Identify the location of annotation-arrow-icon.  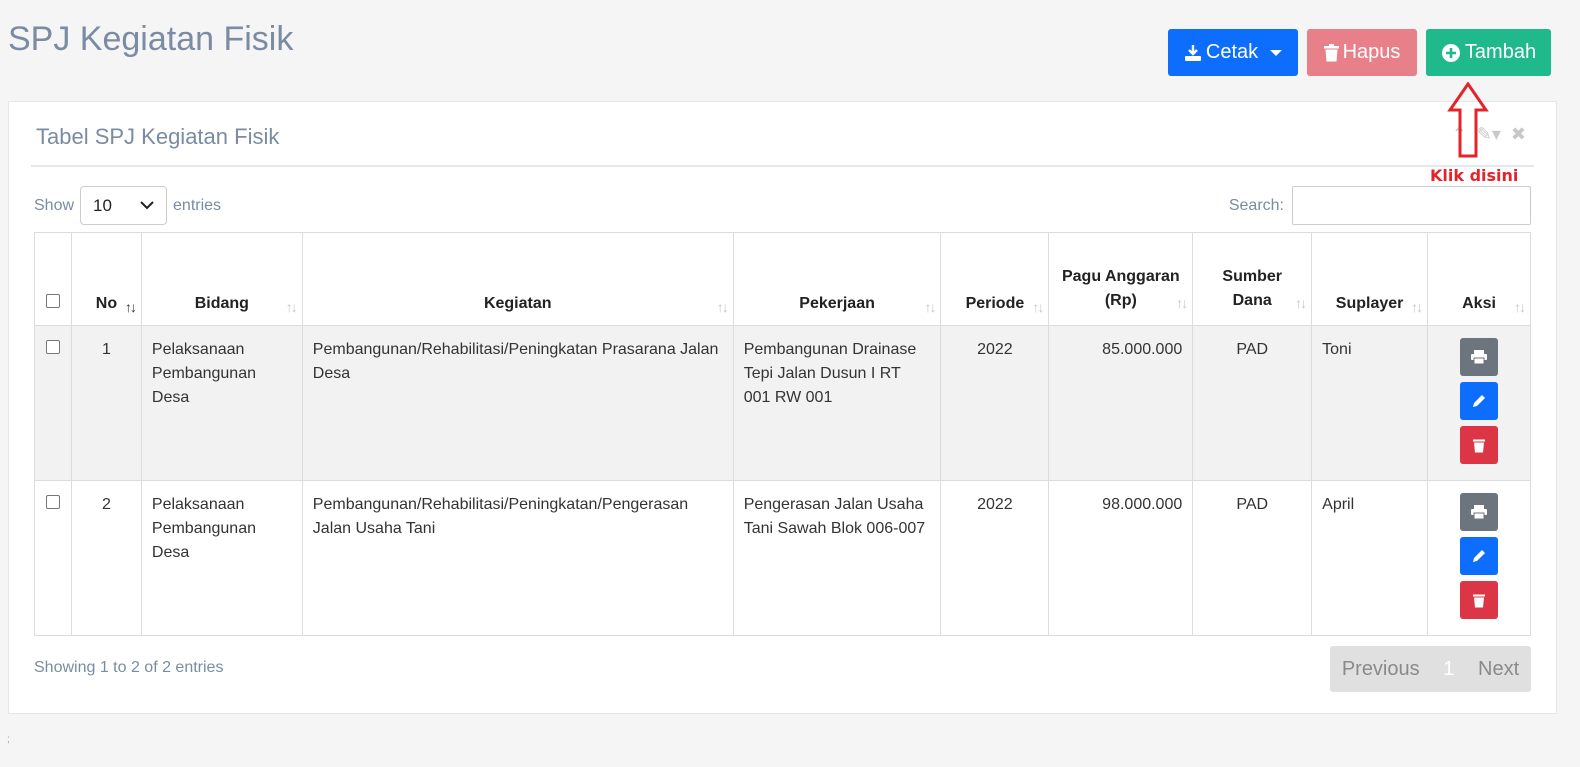
(1468, 120).